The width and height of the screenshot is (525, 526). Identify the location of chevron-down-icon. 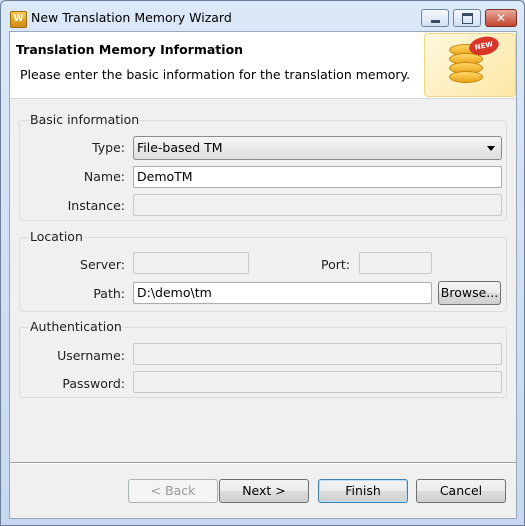
(491, 148).